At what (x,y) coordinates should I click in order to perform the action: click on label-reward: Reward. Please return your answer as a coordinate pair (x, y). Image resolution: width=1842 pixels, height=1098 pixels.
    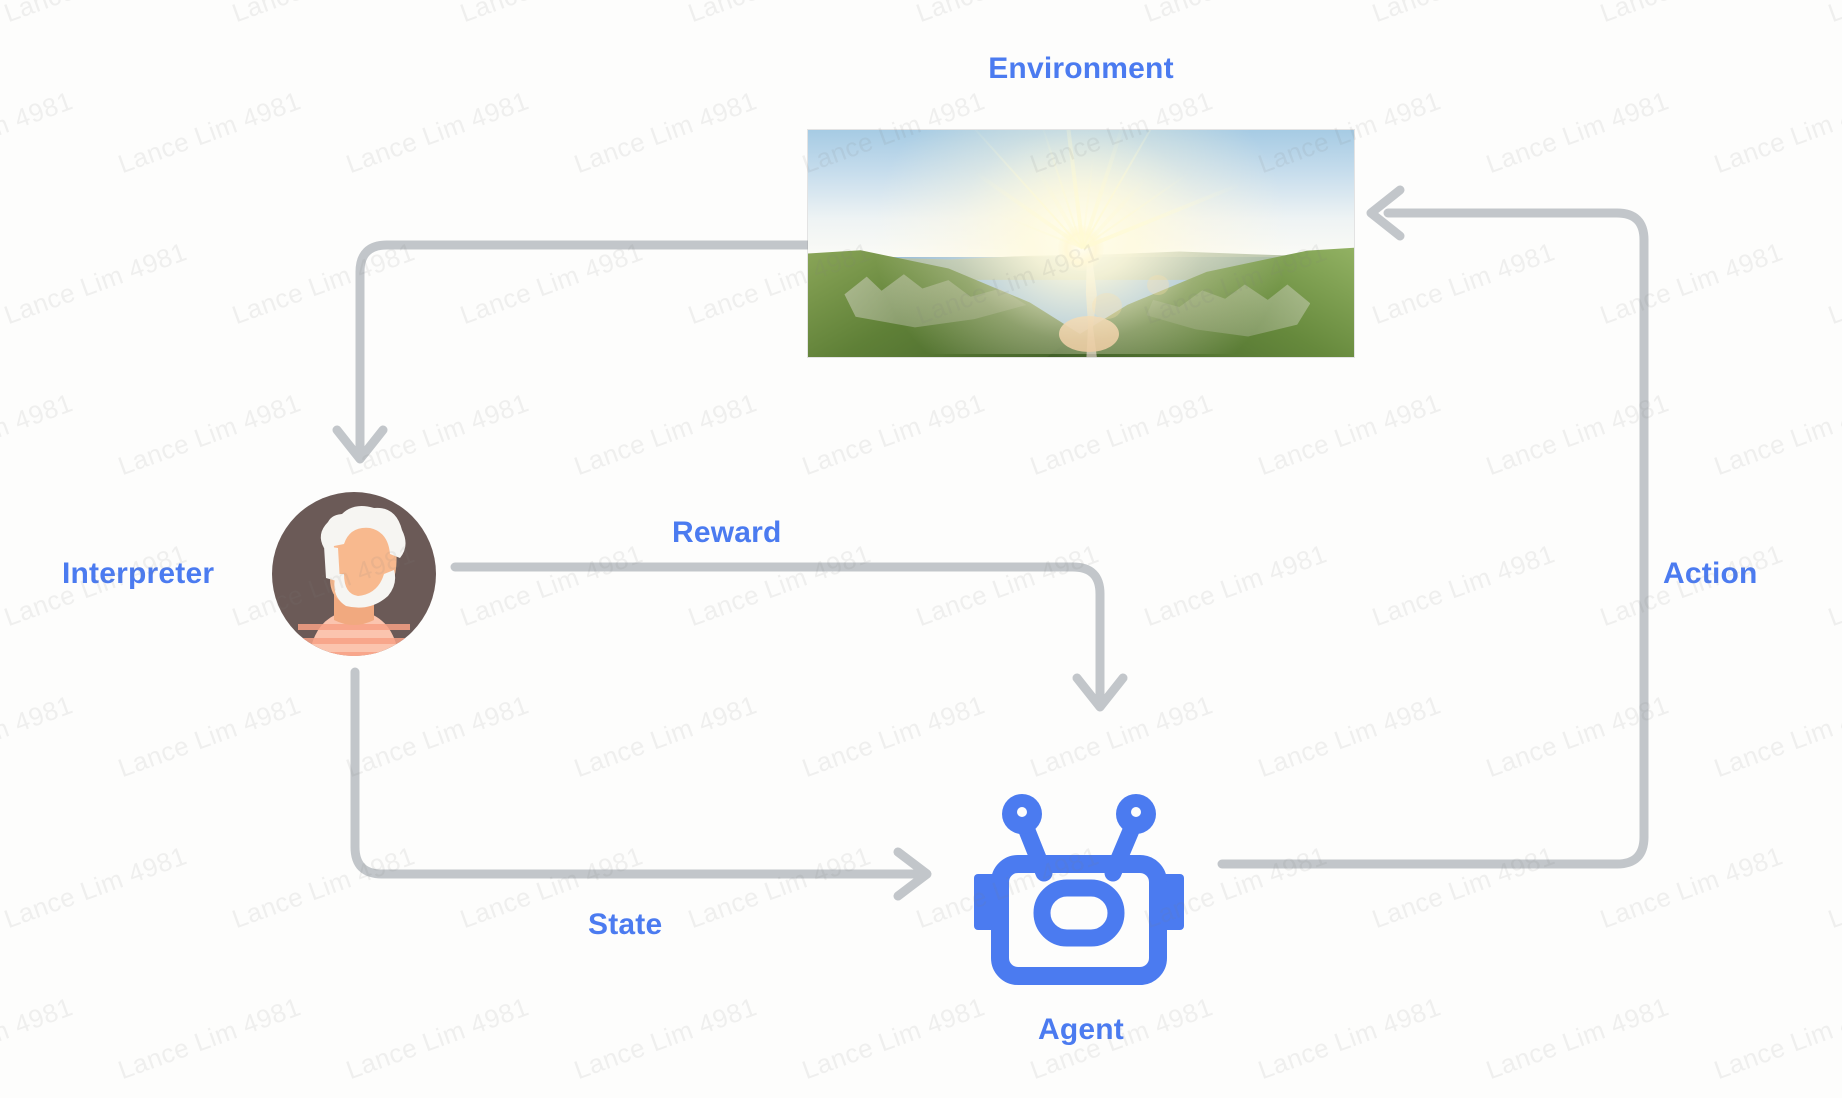
    Looking at the image, I should click on (727, 532).